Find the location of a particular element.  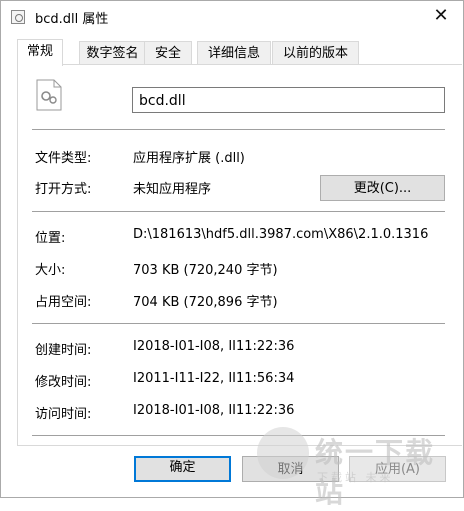

location-label: 位置: is located at coordinates (50, 238).